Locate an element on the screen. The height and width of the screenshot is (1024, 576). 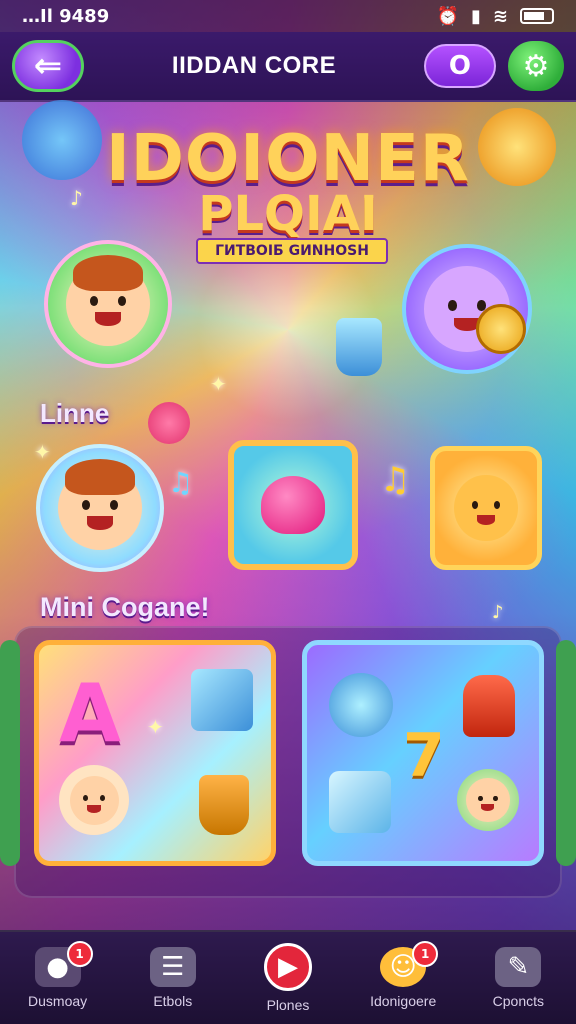
nav-item-4: ✎ Cponcts is located at coordinates (518, 978).